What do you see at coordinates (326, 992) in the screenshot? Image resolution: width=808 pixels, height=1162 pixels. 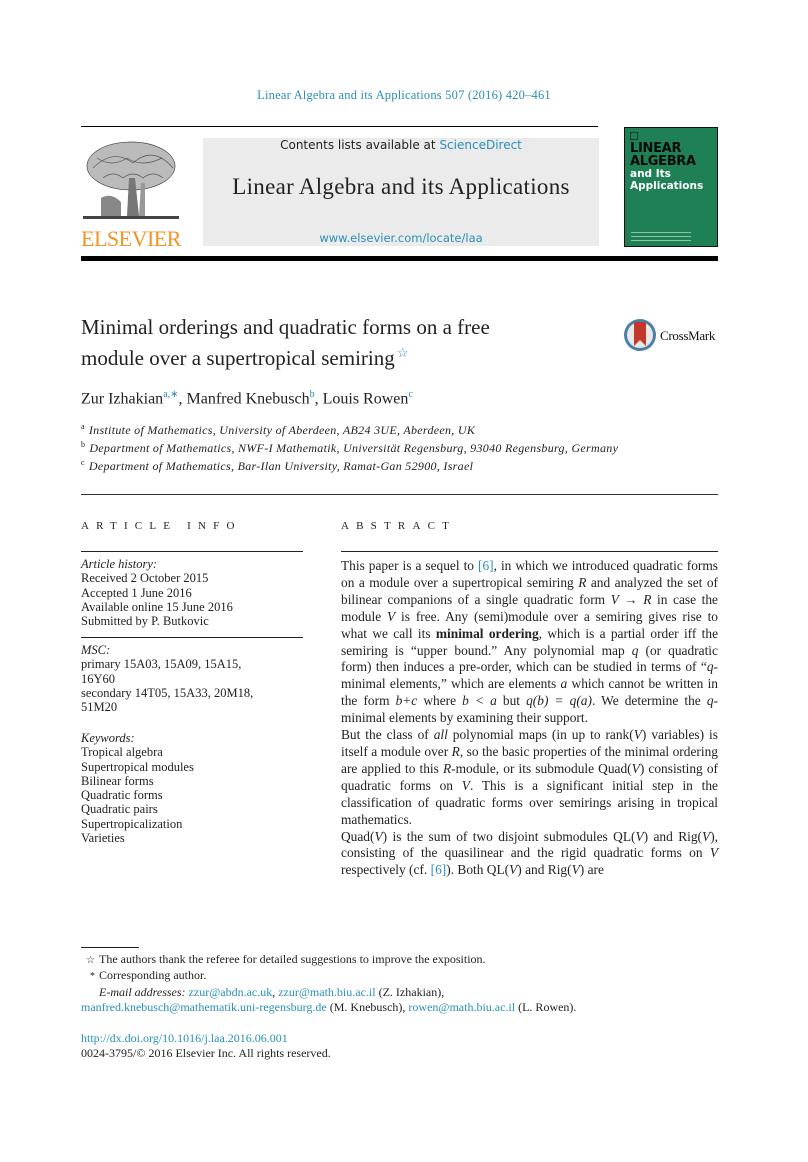 I see `email-link: zzur@math.biu.ac.il` at bounding box center [326, 992].